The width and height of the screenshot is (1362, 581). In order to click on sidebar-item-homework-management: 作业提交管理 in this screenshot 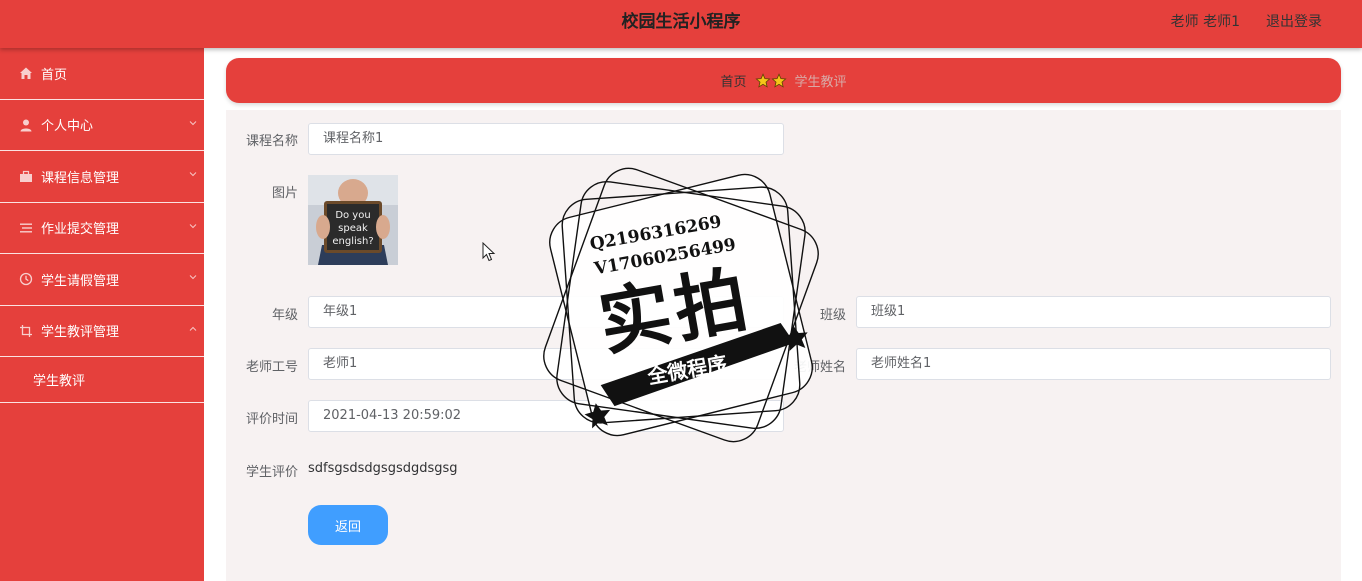, I will do `click(102, 228)`.